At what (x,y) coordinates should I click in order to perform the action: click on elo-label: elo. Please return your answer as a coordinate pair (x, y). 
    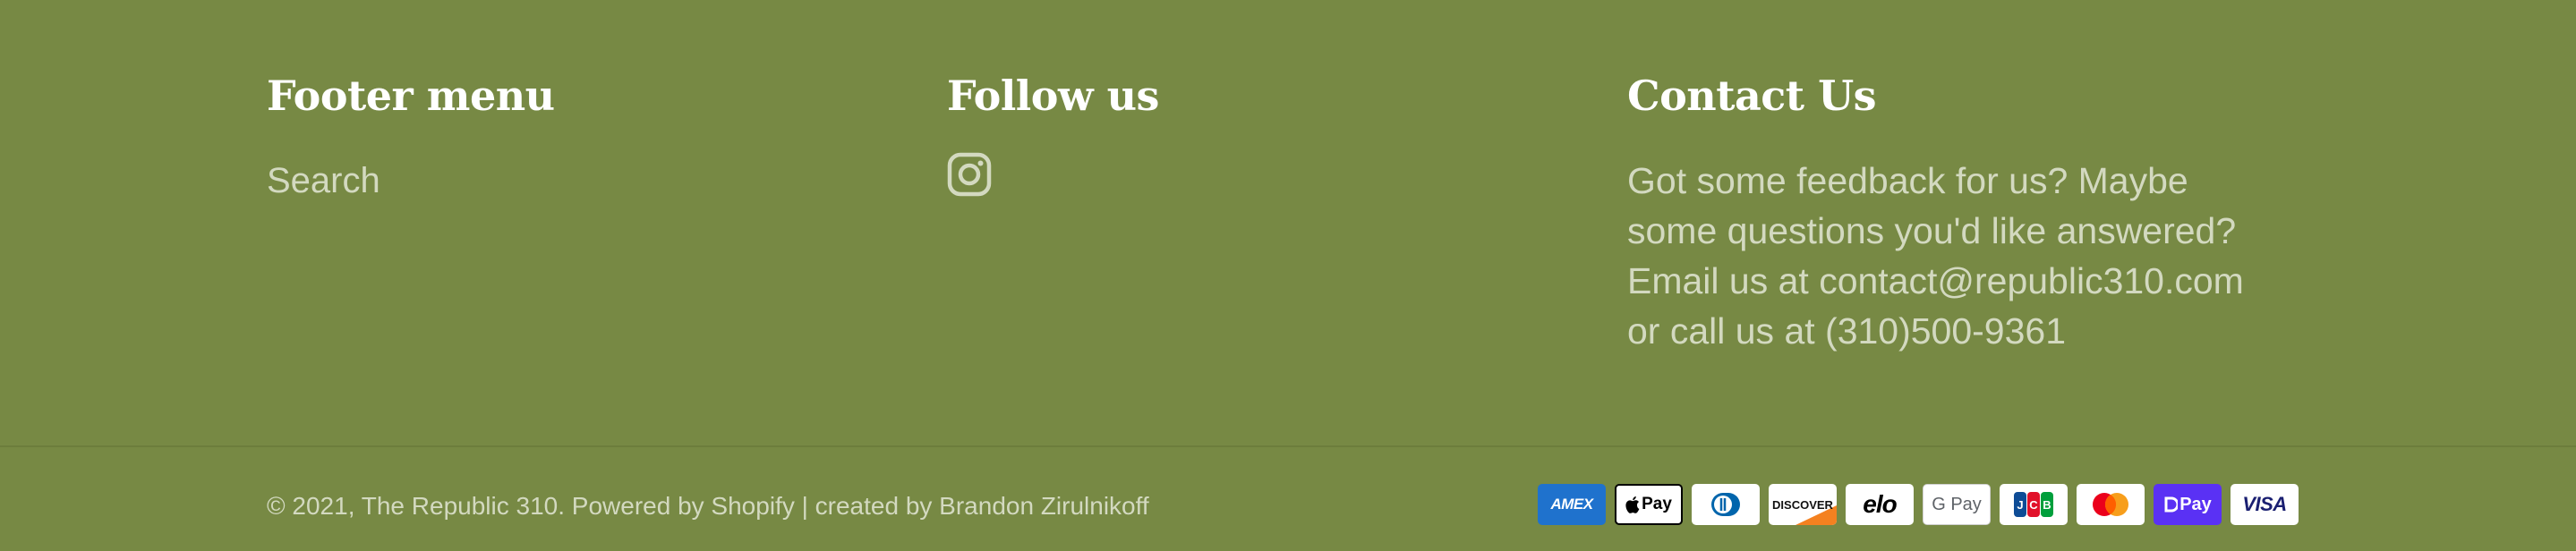
    Looking at the image, I should click on (1880, 504).